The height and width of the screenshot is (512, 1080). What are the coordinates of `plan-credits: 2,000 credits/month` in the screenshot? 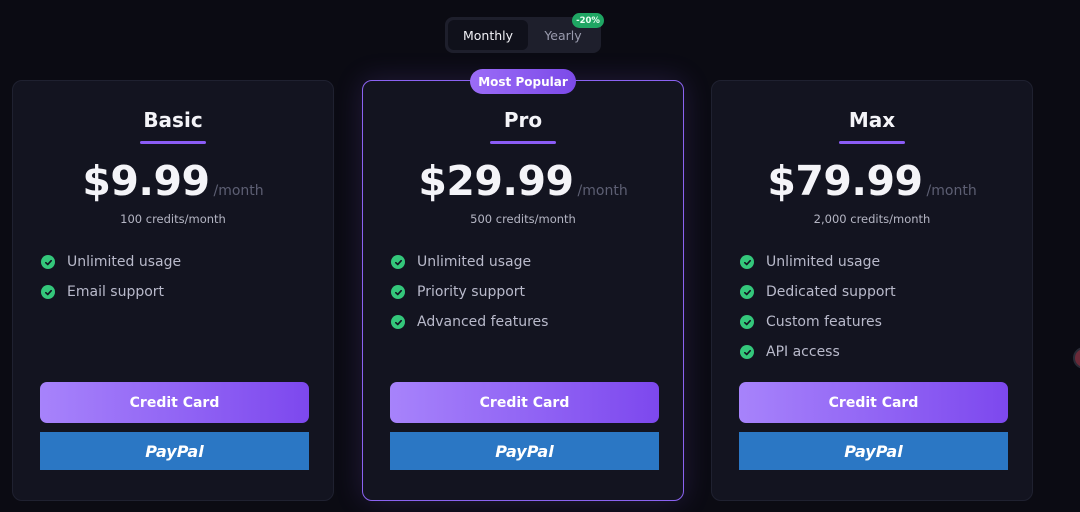 It's located at (872, 219).